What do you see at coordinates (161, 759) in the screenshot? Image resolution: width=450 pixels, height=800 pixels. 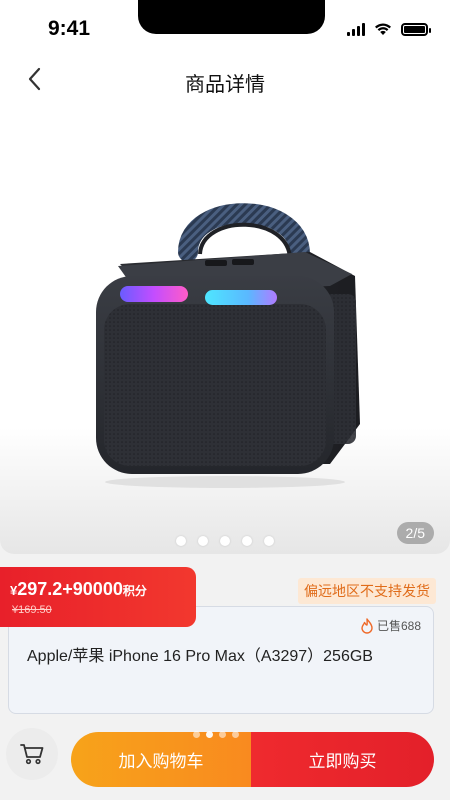 I see `add-to-cart-button: 加入购物车` at bounding box center [161, 759].